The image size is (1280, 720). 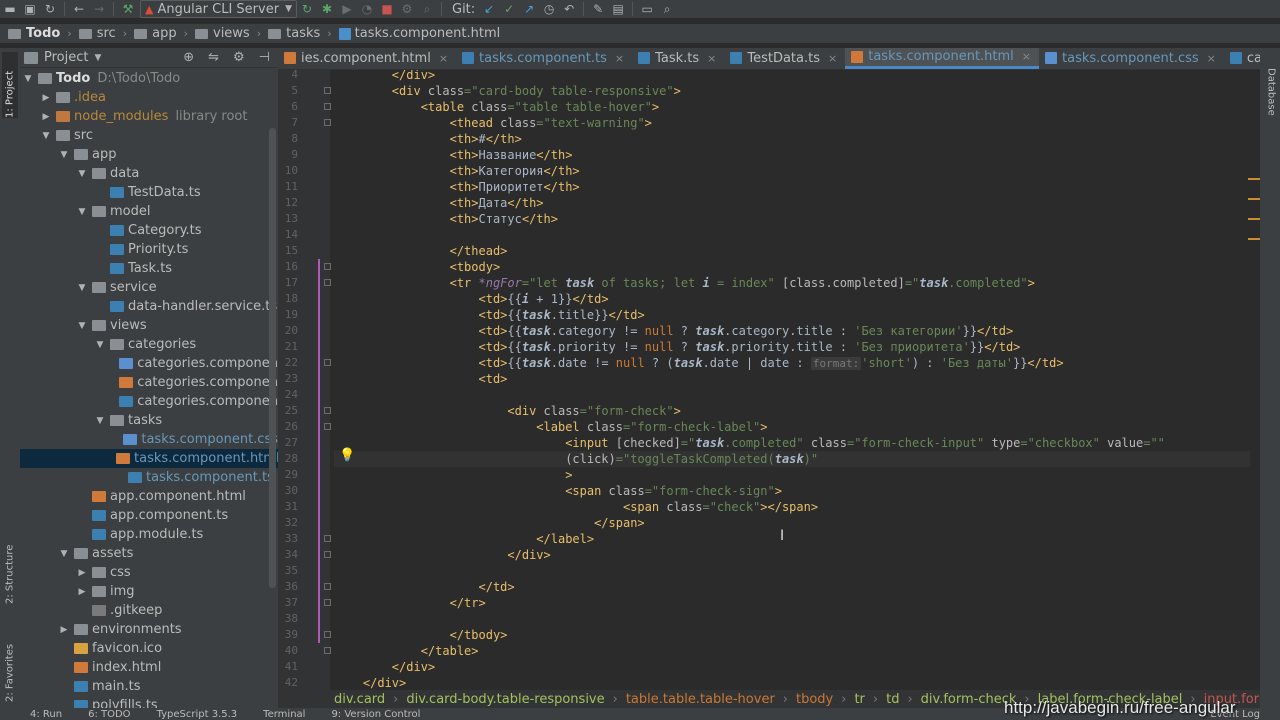 What do you see at coordinates (149, 629) in the screenshot?
I see `tree-item: ▶ environments` at bounding box center [149, 629].